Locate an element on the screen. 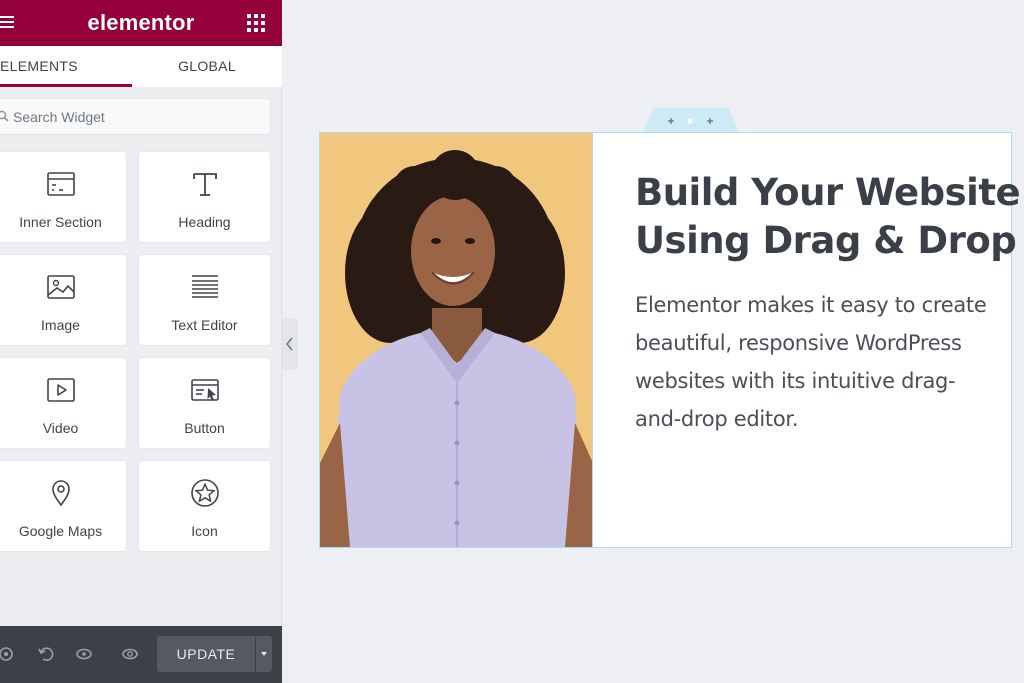  widget-button: Button is located at coordinates (204, 403).